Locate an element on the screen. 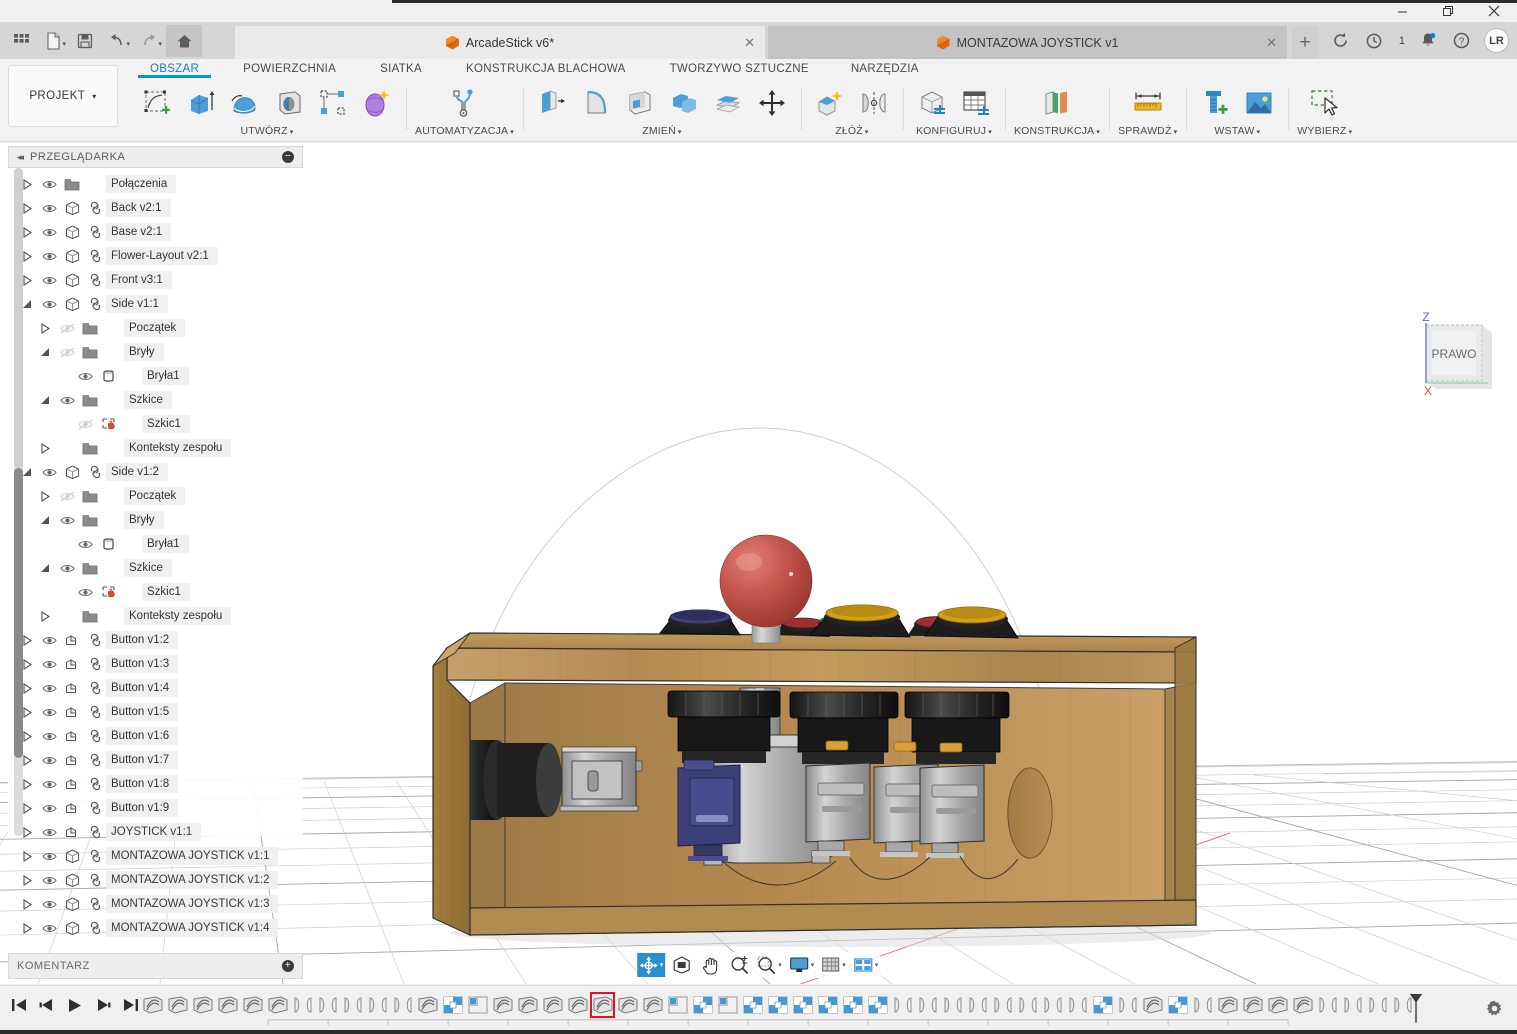  data-panel-refresh-icon is located at coordinates (1340, 40).